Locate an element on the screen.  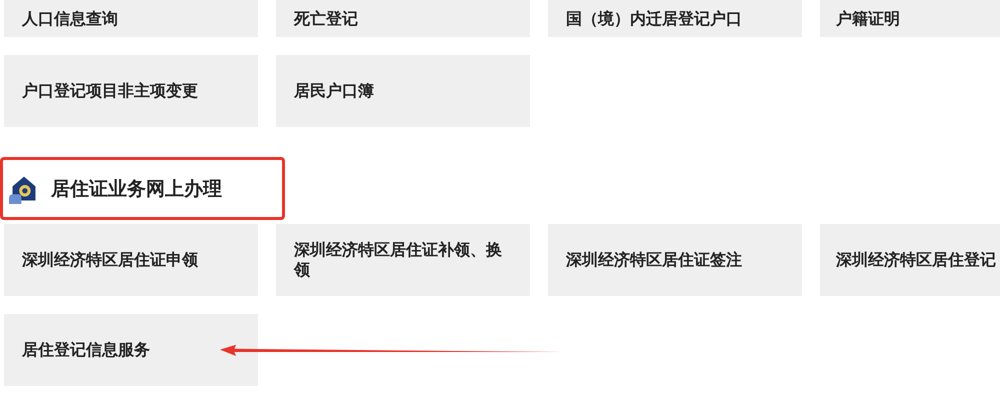
service-tile: 死亡登记 is located at coordinates (403, 18).